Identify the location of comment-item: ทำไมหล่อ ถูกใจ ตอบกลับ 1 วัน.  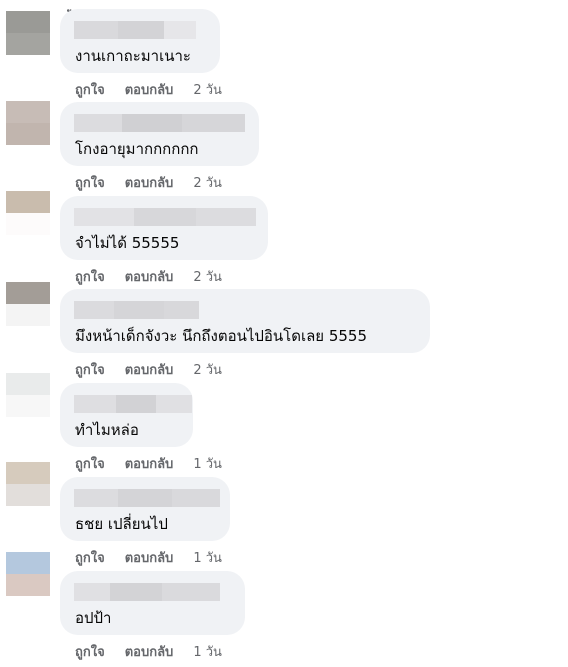
(284, 430).